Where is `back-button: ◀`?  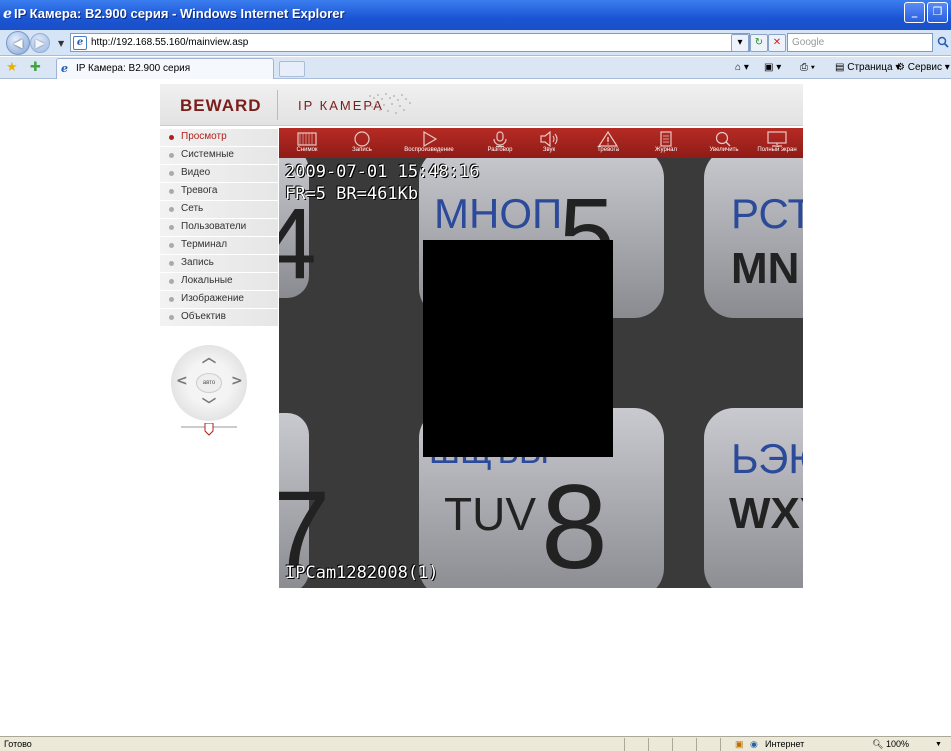
back-button: ◀ is located at coordinates (18, 43).